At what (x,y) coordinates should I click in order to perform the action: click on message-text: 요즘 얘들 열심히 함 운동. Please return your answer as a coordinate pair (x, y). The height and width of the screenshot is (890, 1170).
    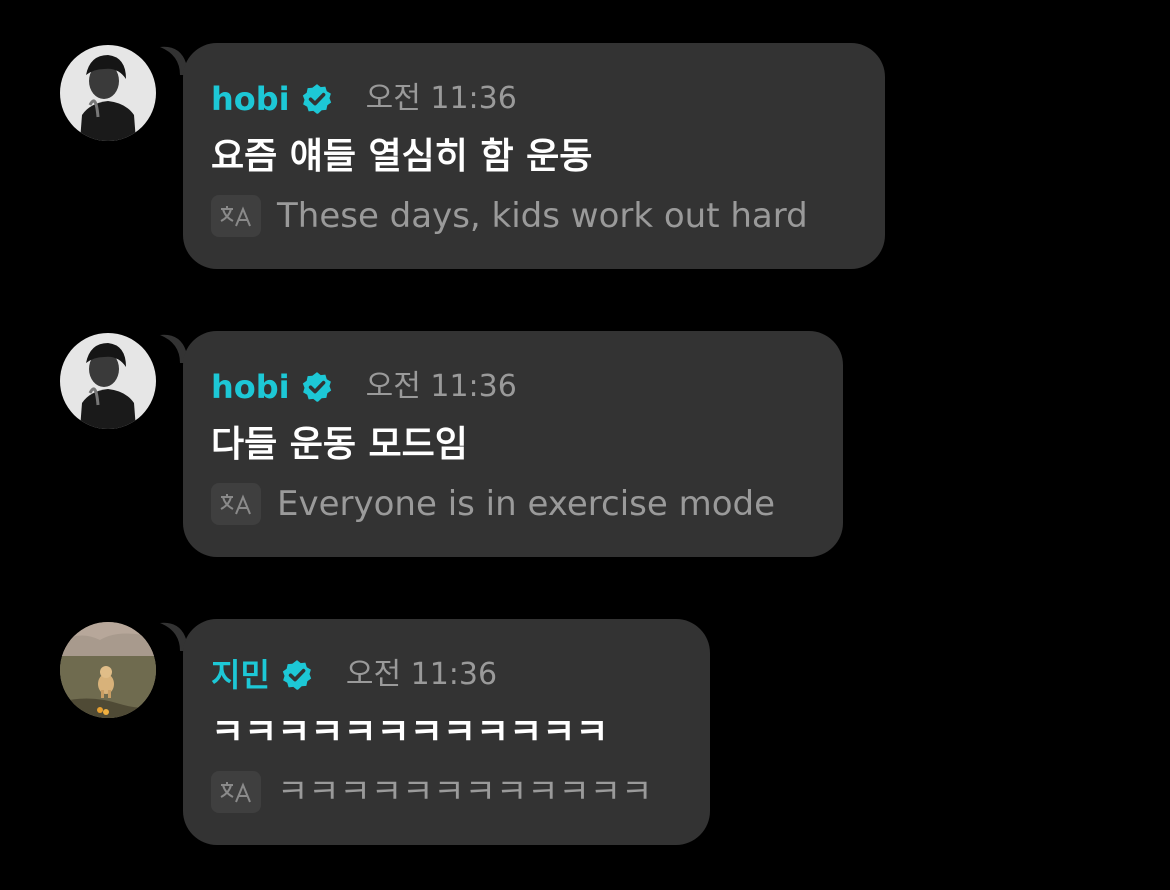
    Looking at the image, I should click on (402, 156).